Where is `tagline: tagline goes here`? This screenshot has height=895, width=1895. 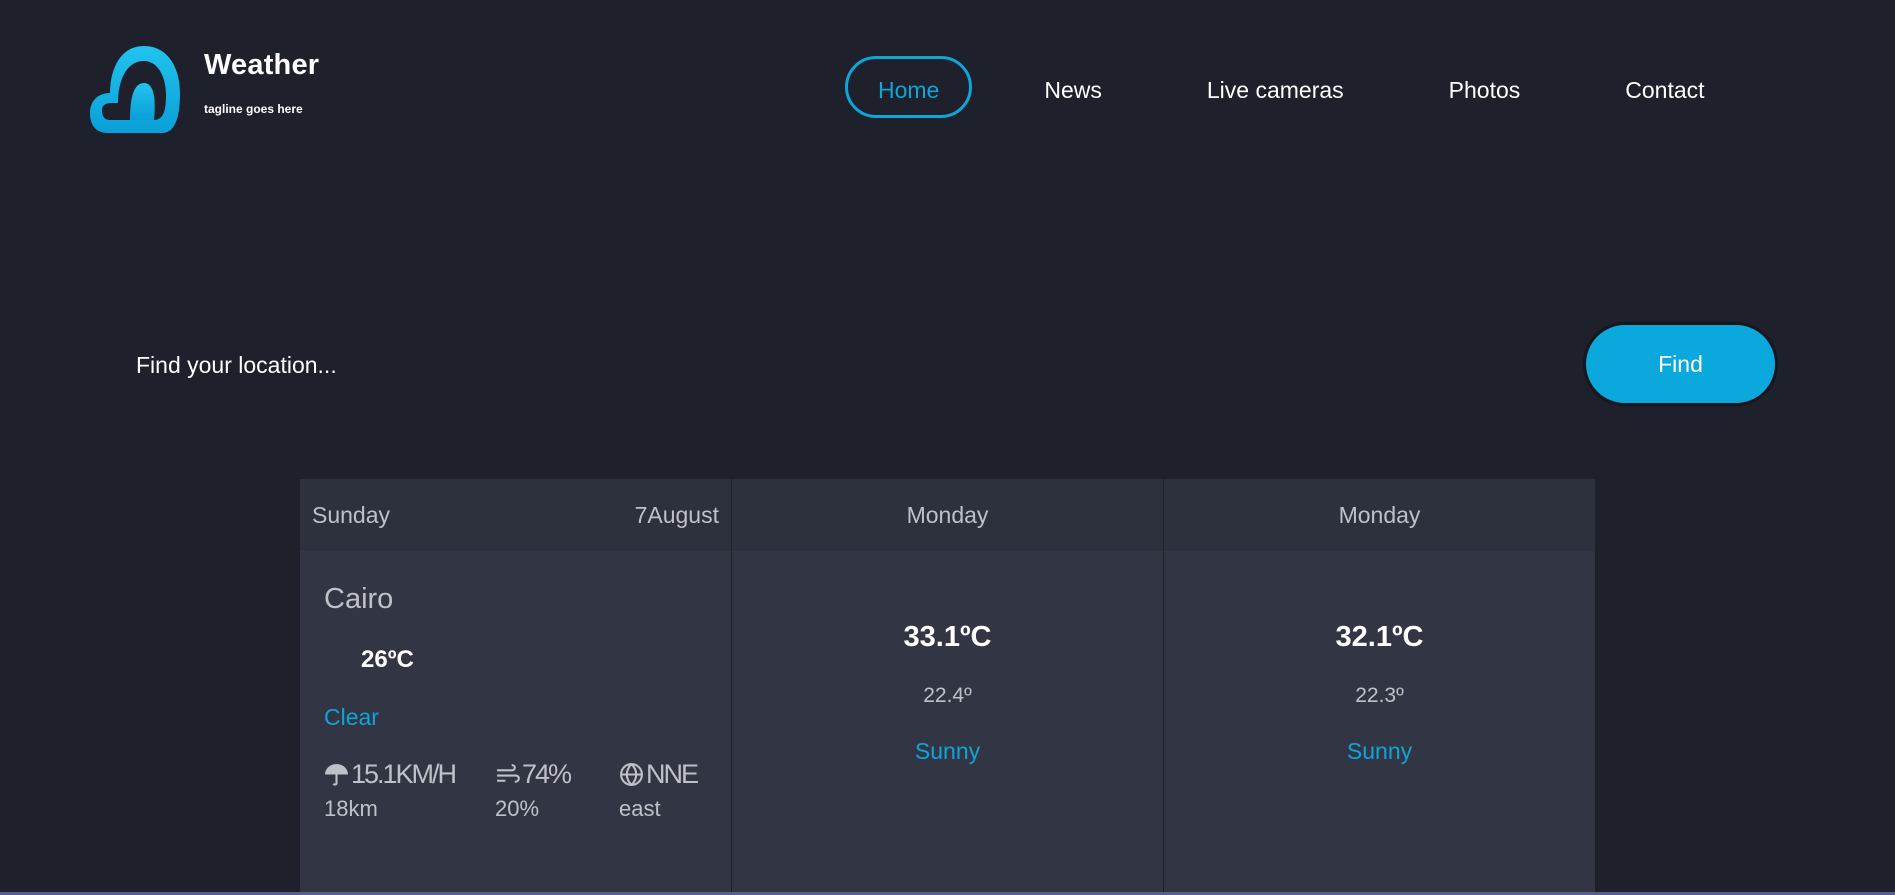 tagline: tagline goes here is located at coordinates (253, 109).